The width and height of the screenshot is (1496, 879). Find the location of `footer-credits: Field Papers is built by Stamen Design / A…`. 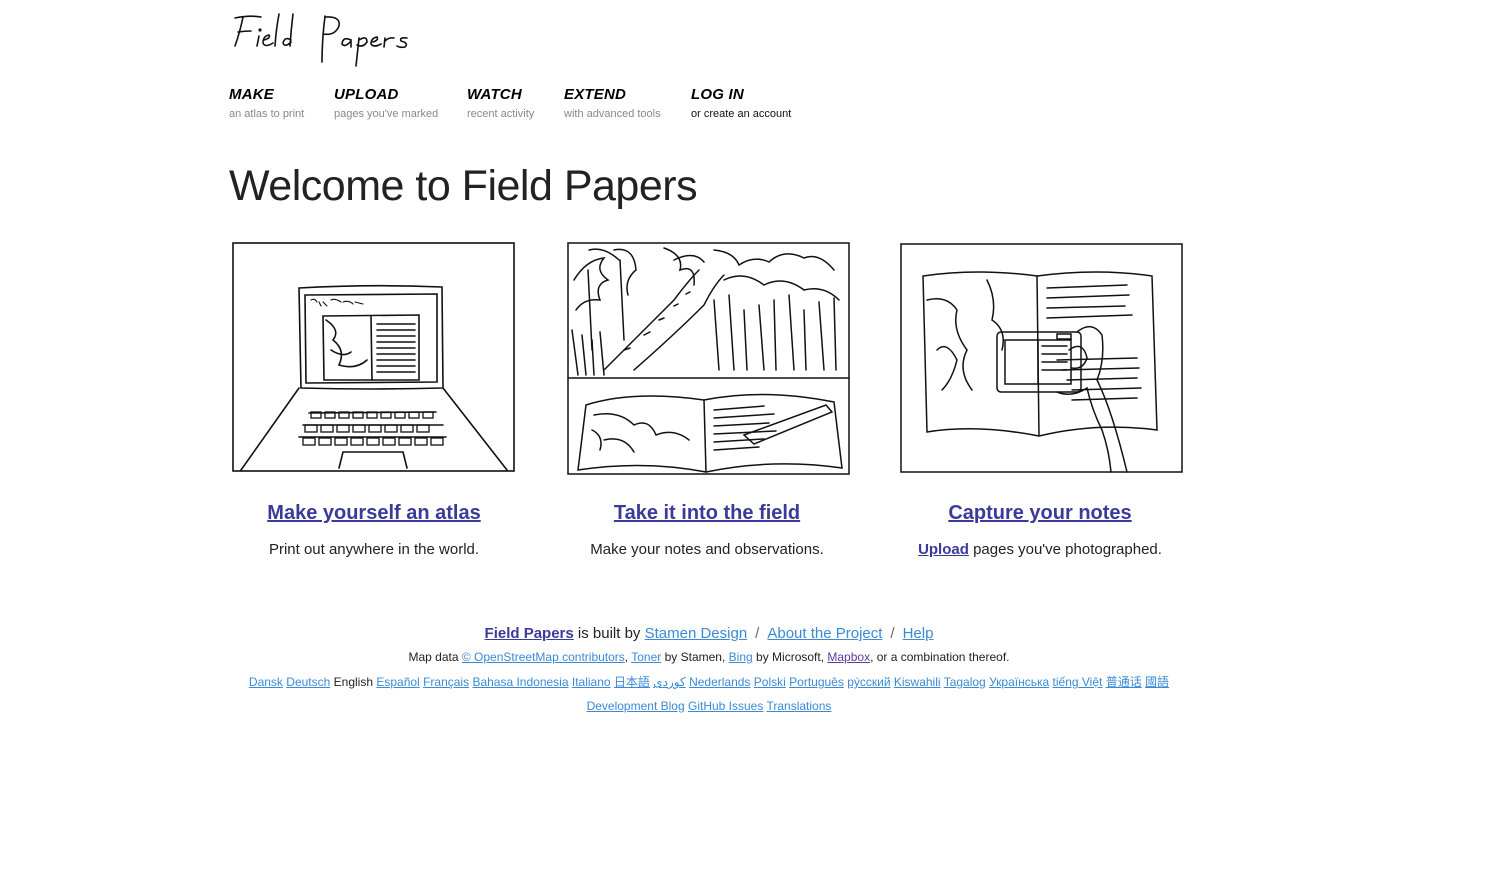

footer-credits: Field Papers is built by Stamen Design / A… is located at coordinates (709, 633).